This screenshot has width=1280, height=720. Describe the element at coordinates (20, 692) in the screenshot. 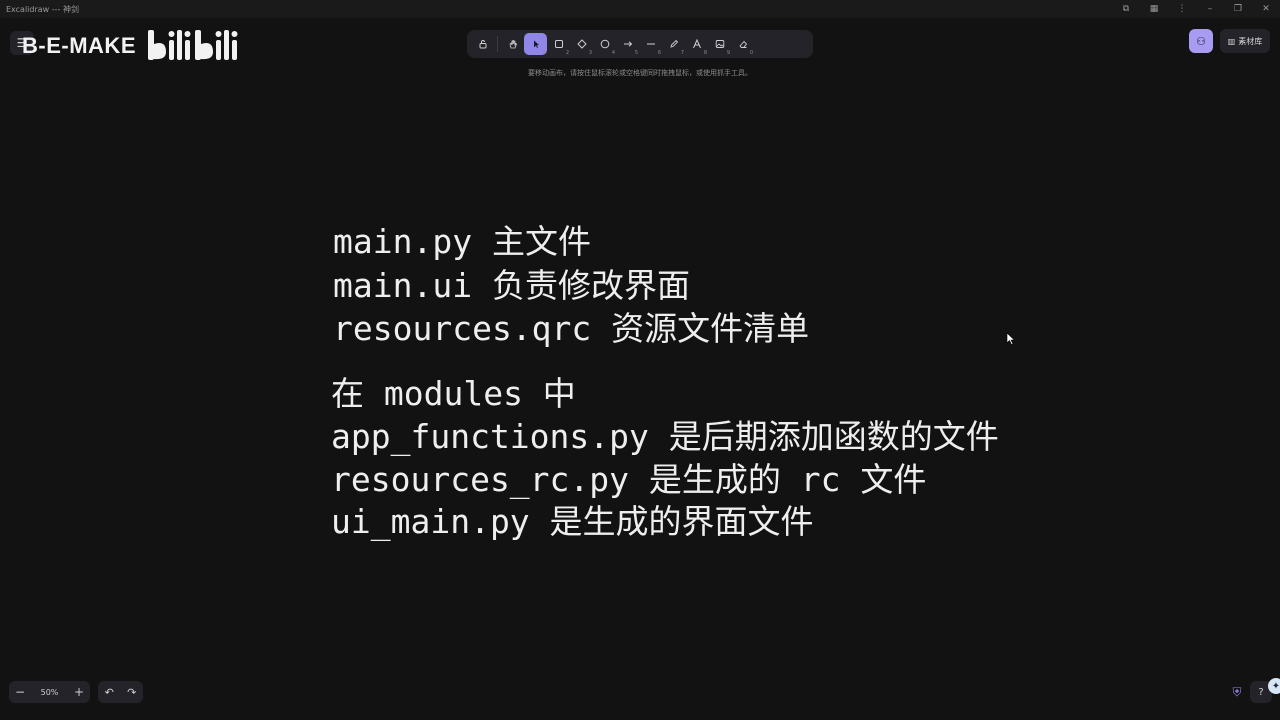

I see `zoom-out-button: −` at that location.